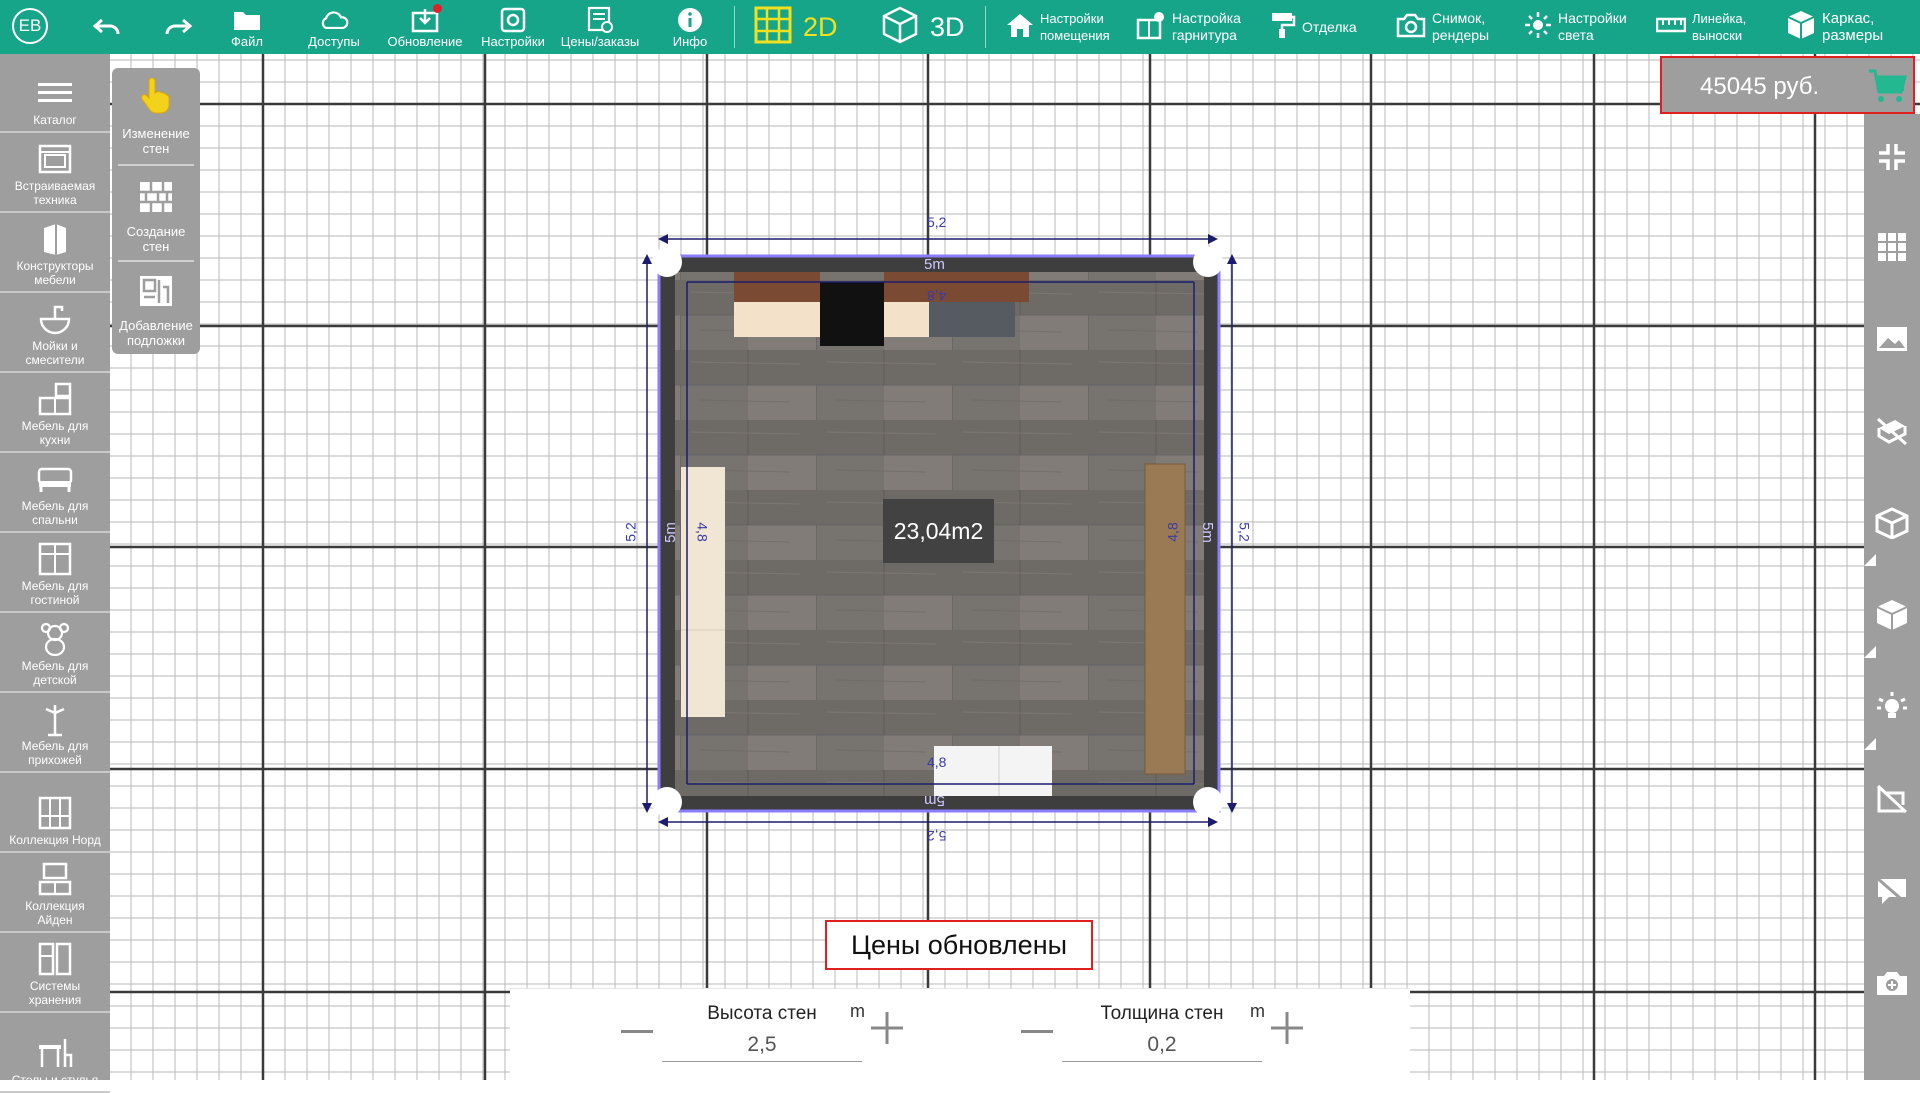  What do you see at coordinates (1188, 27) in the screenshot?
I see `set-settings-button: Настройка гарнитура` at bounding box center [1188, 27].